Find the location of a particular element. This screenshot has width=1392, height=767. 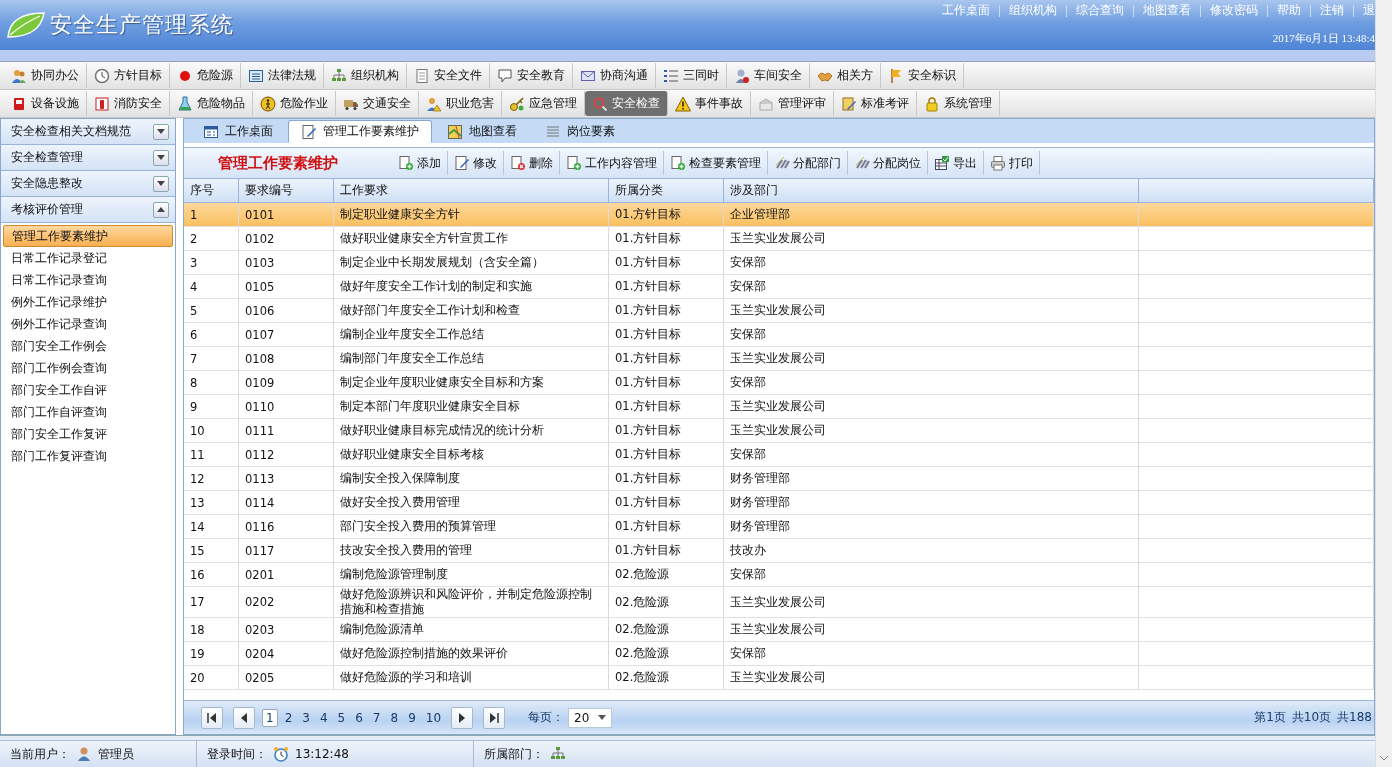

module-button: 协商沟通 is located at coordinates (614, 75).